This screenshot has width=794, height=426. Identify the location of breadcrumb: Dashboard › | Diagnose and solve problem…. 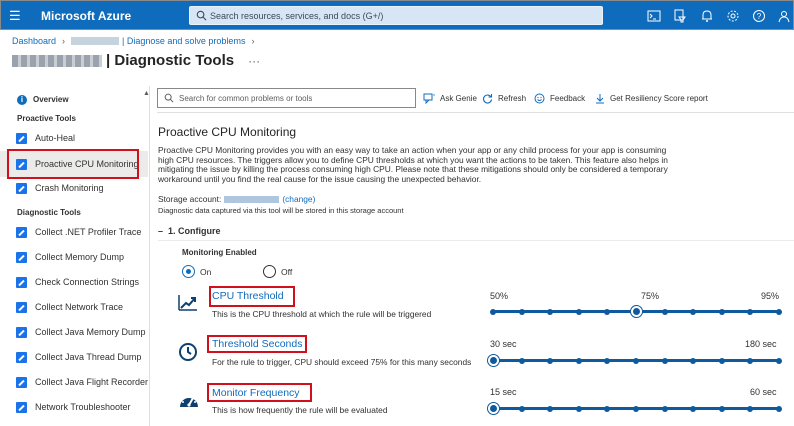
(136, 41).